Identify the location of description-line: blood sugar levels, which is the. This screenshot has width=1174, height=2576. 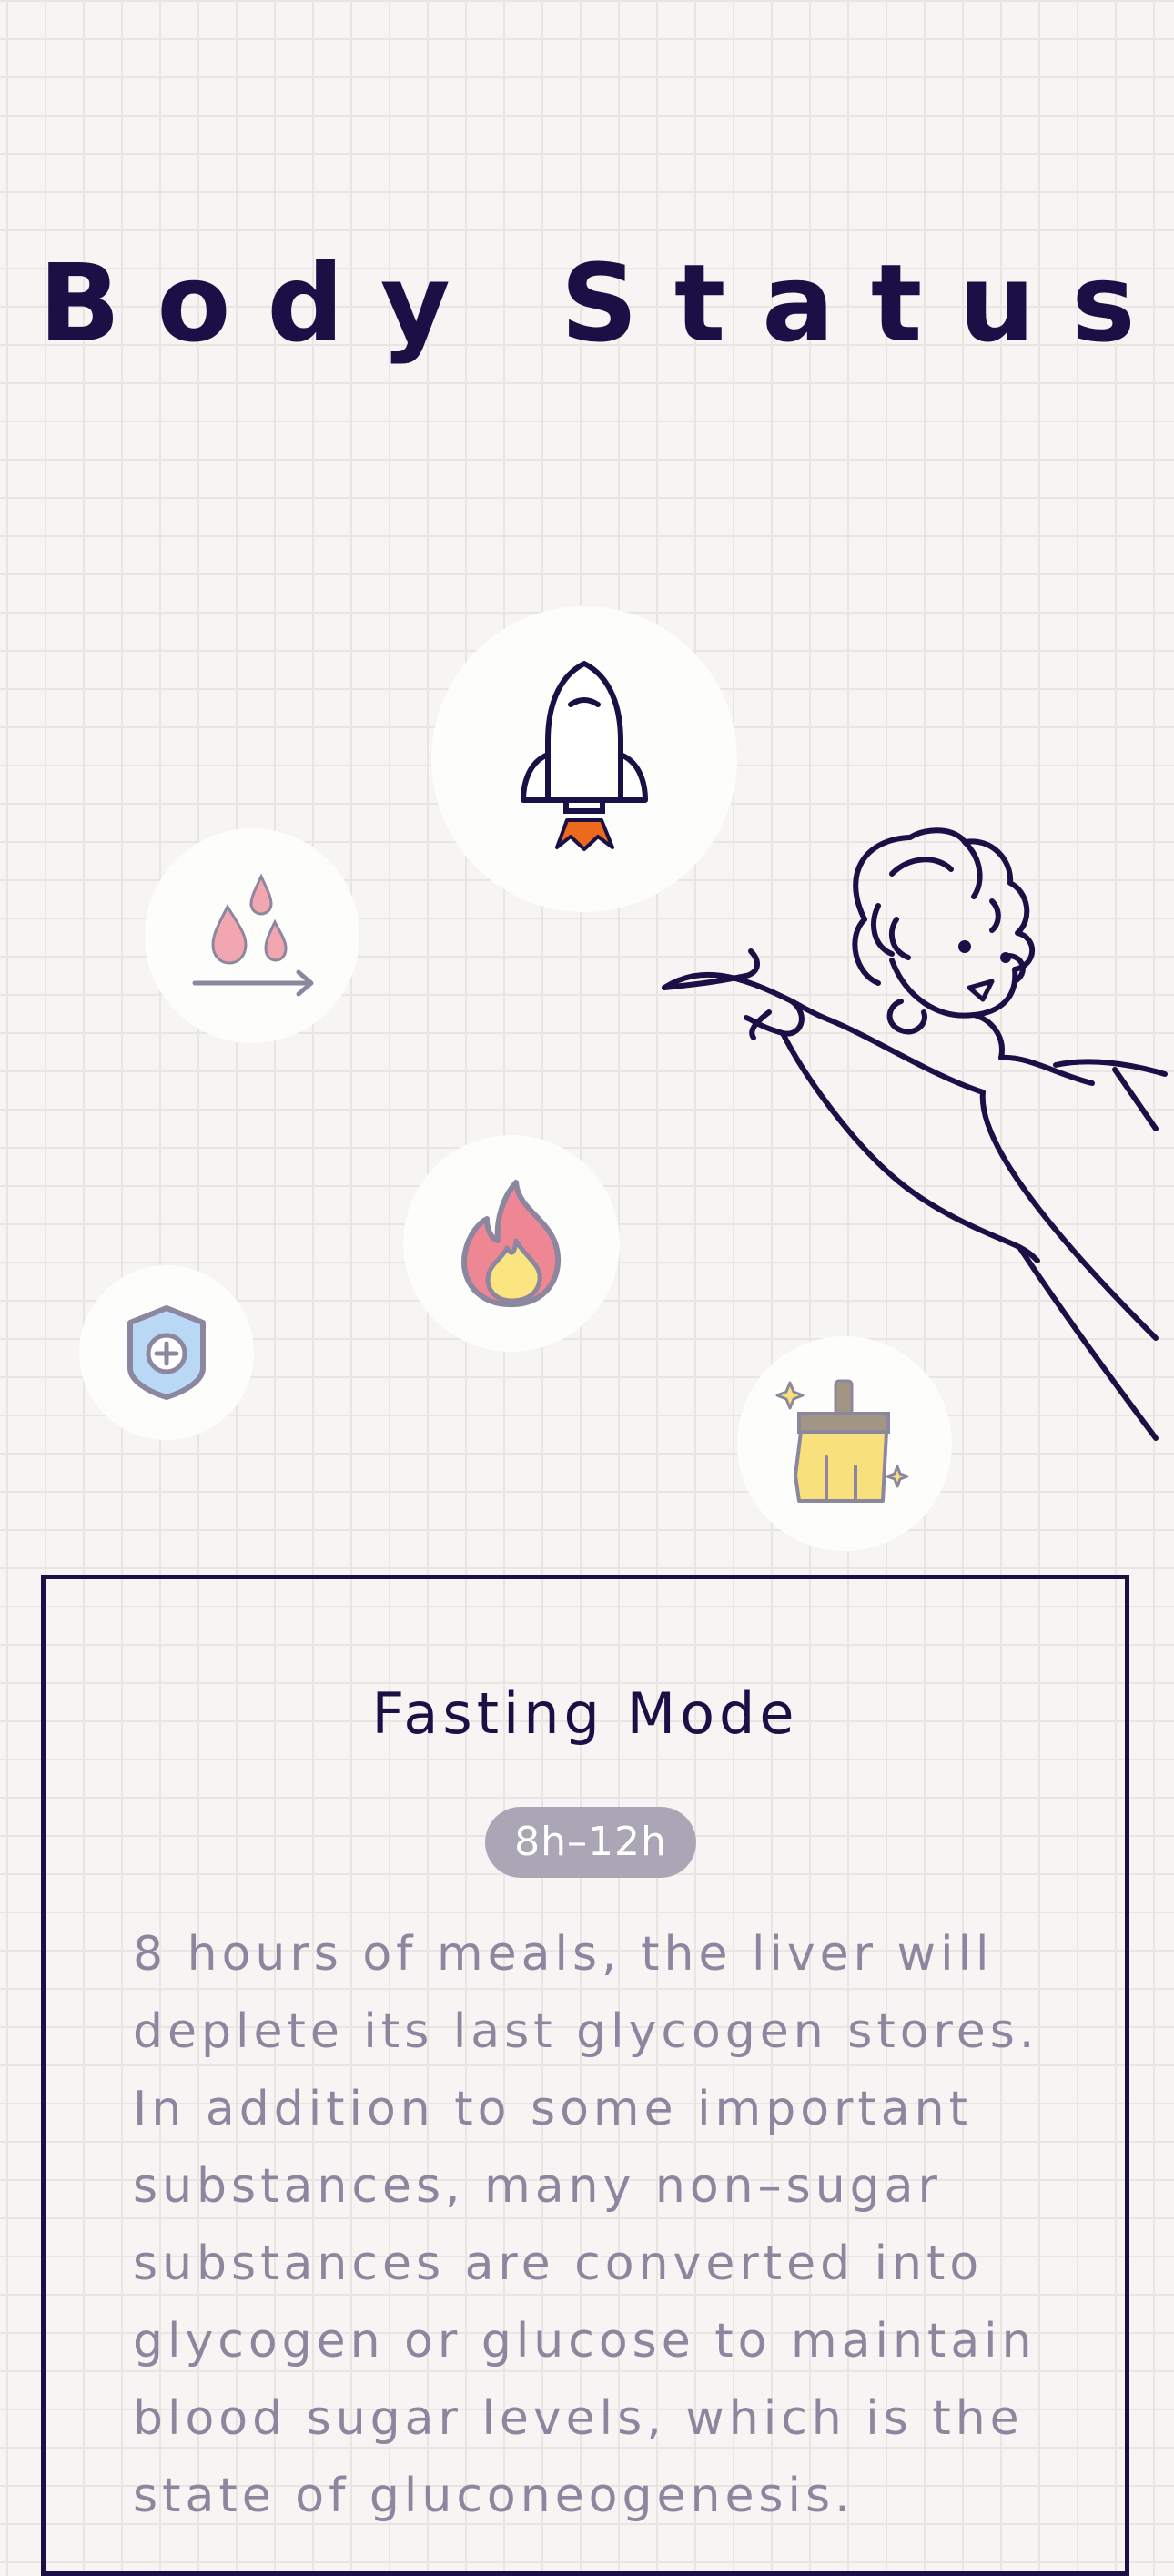
(579, 2418).